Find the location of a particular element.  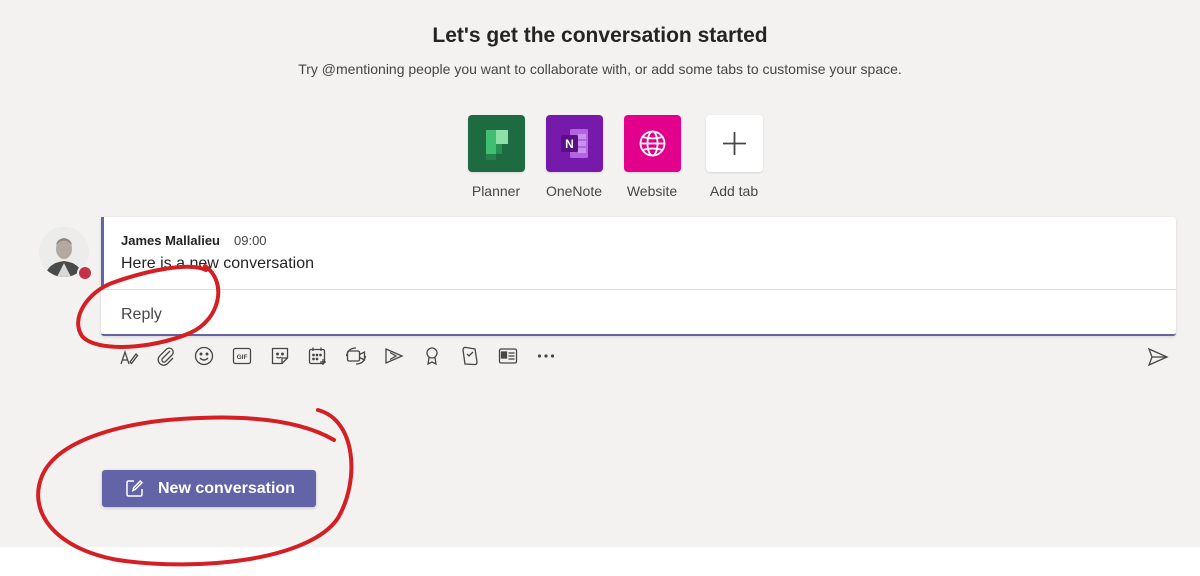

stream-icon is located at coordinates (394, 356).